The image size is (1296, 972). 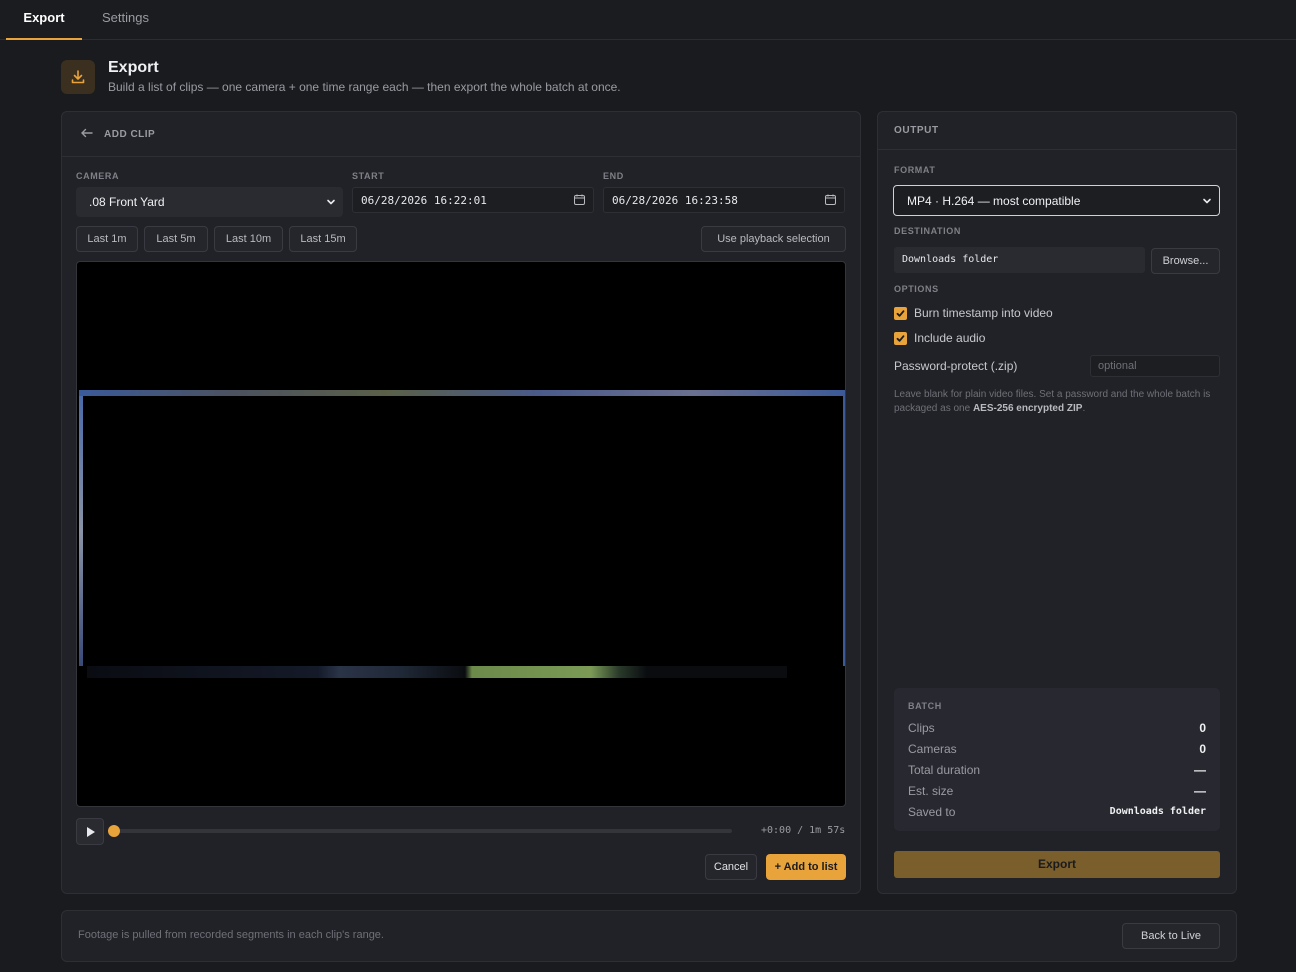 What do you see at coordinates (130, 134) in the screenshot?
I see `add-clip-title: ADD CLIP` at bounding box center [130, 134].